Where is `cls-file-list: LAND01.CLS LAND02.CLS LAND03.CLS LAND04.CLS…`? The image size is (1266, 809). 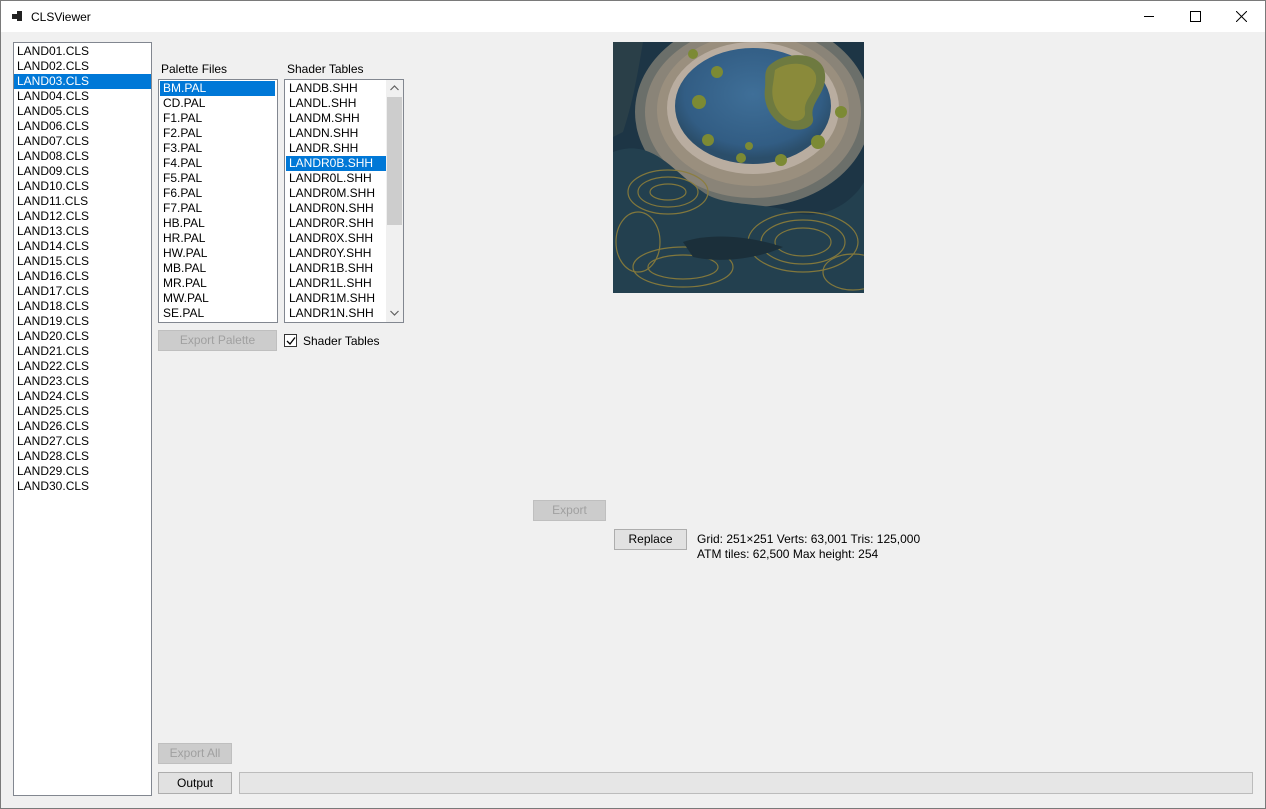 cls-file-list: LAND01.CLS LAND02.CLS LAND03.CLS LAND04.CLS… is located at coordinates (82, 419).